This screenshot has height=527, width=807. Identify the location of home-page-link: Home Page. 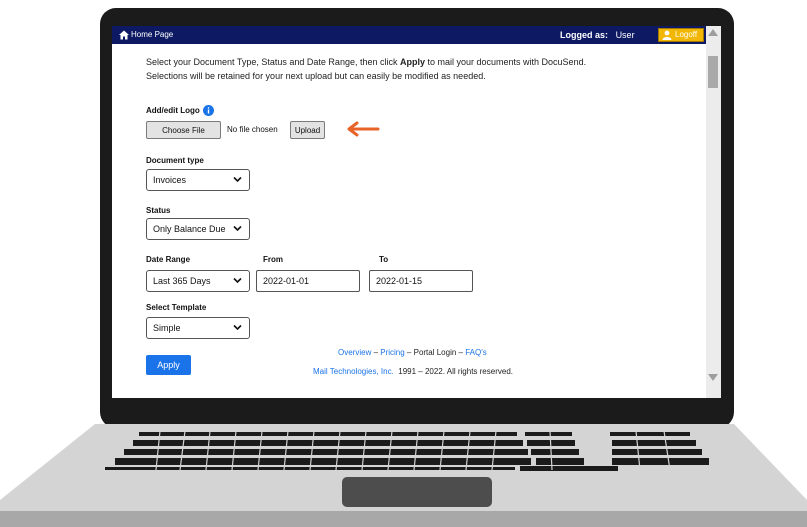
(146, 35).